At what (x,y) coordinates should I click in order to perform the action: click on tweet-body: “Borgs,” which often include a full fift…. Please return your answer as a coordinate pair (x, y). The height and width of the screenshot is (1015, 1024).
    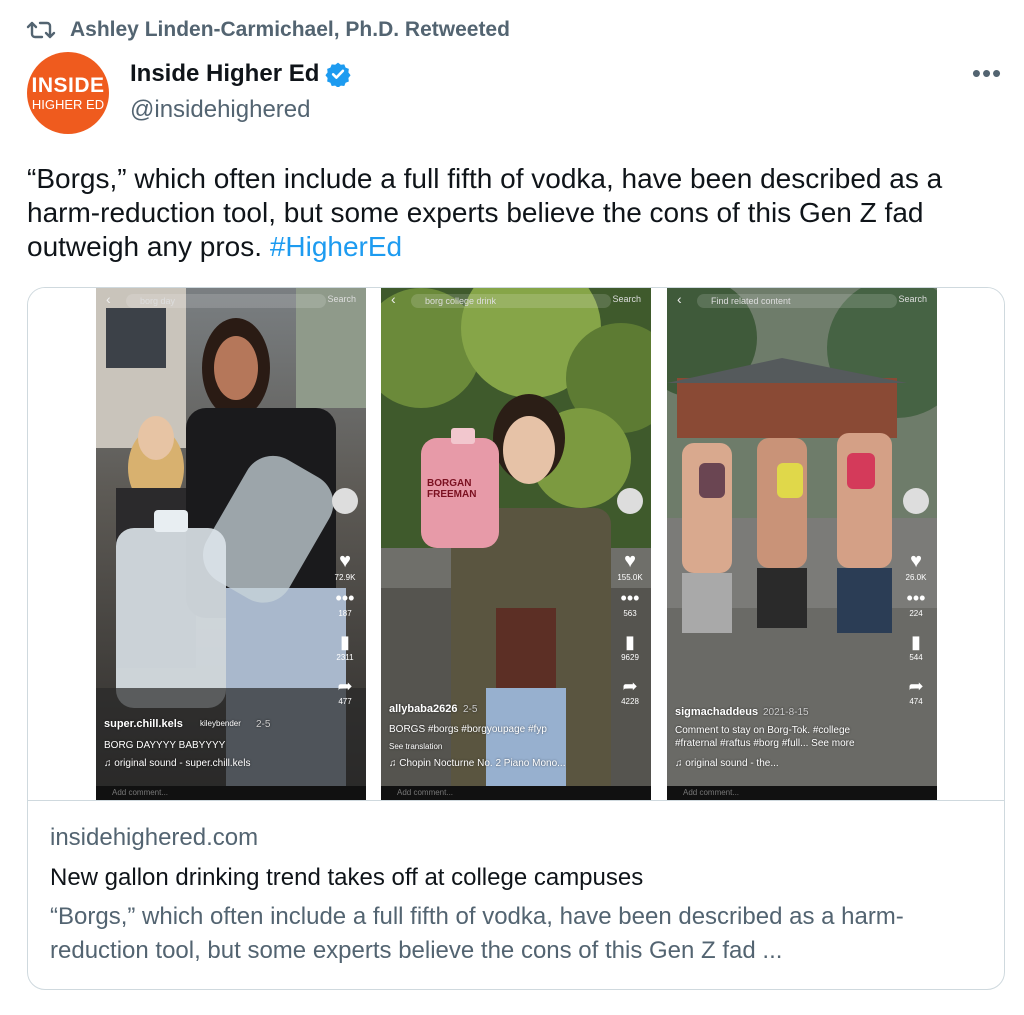
    Looking at the image, I should click on (485, 212).